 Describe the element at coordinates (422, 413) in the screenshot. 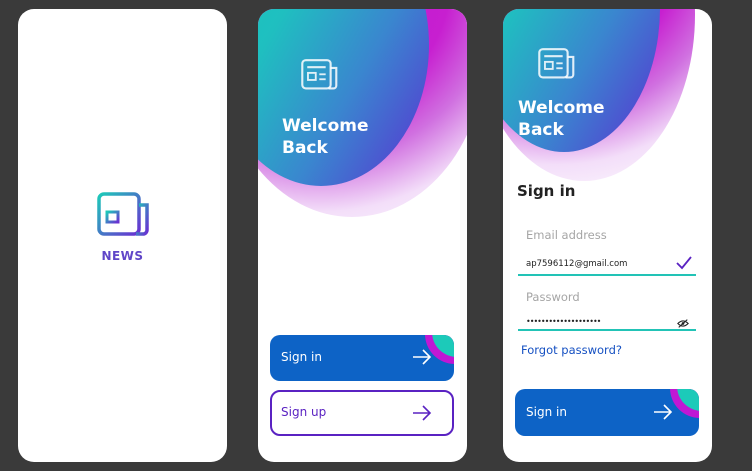

I see `arrow-right-icon` at that location.